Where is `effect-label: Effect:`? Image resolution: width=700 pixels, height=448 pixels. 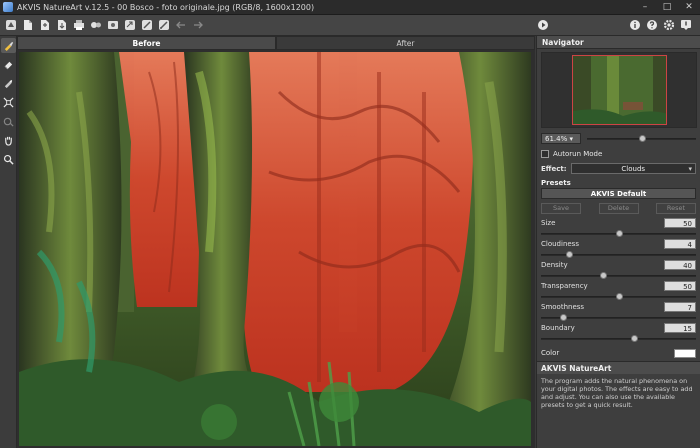 effect-label: Effect: is located at coordinates (554, 168).